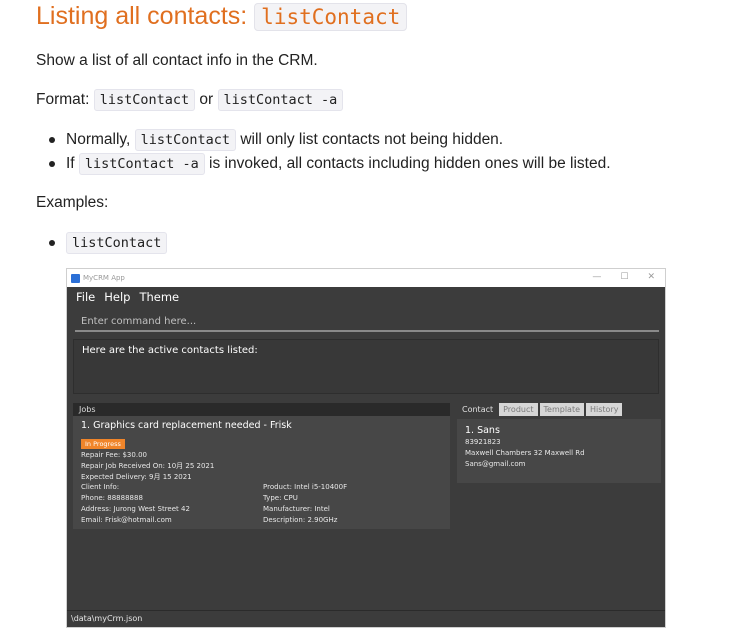  What do you see at coordinates (148, 466) in the screenshot?
I see `job-received: Repair Job Received On: 10月 25 2021` at bounding box center [148, 466].